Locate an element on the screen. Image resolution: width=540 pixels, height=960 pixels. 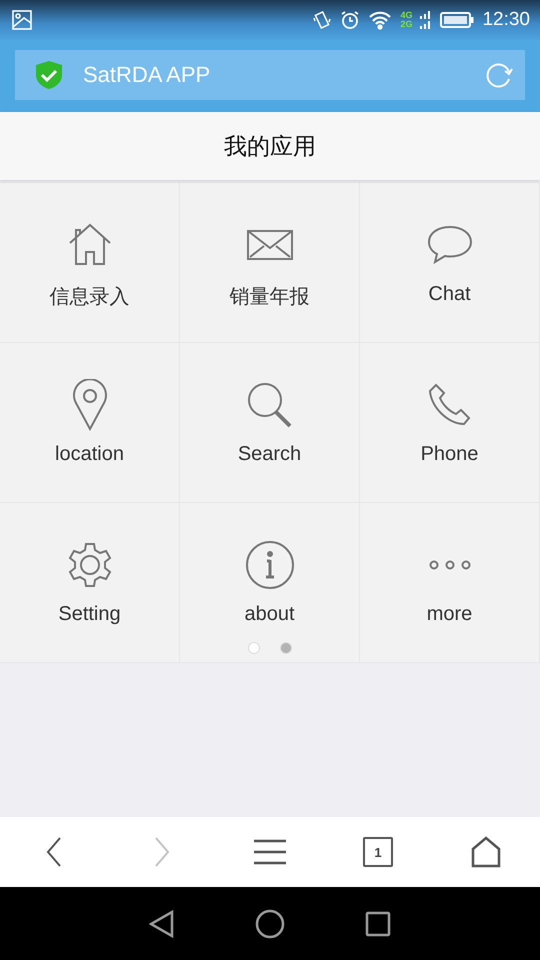
menu-icon is located at coordinates (270, 852).